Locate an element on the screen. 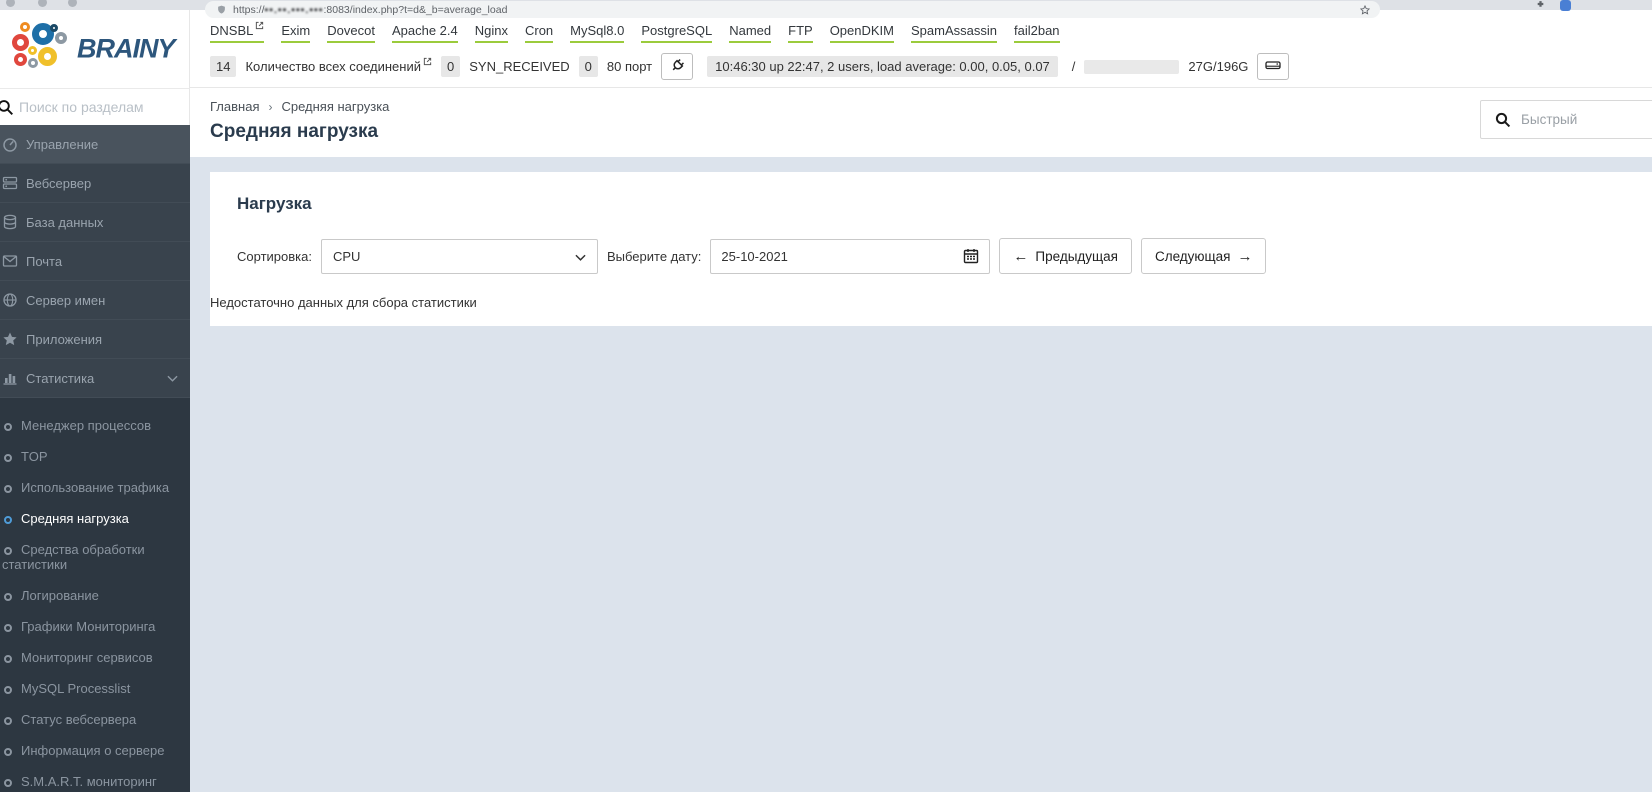 The height and width of the screenshot is (792, 1652). date-picker is located at coordinates (850, 256).